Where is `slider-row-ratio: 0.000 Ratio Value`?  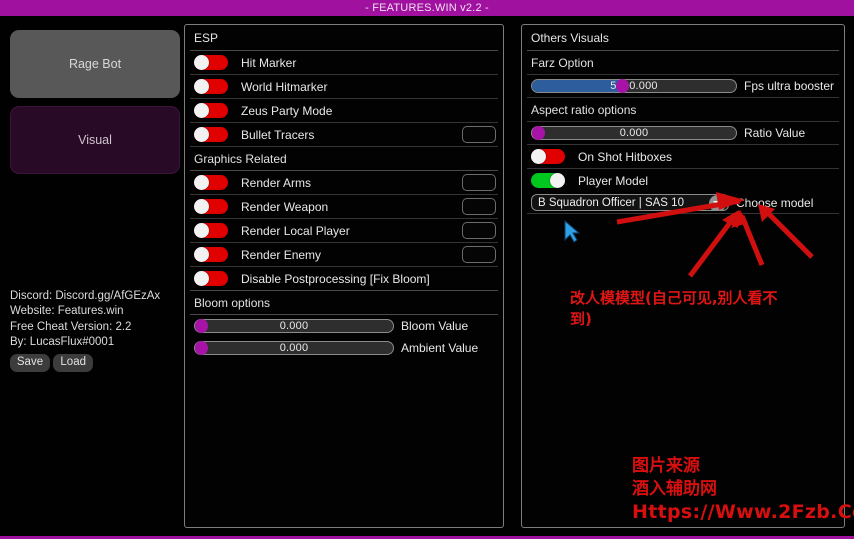 slider-row-ratio: 0.000 Ratio Value is located at coordinates (683, 133).